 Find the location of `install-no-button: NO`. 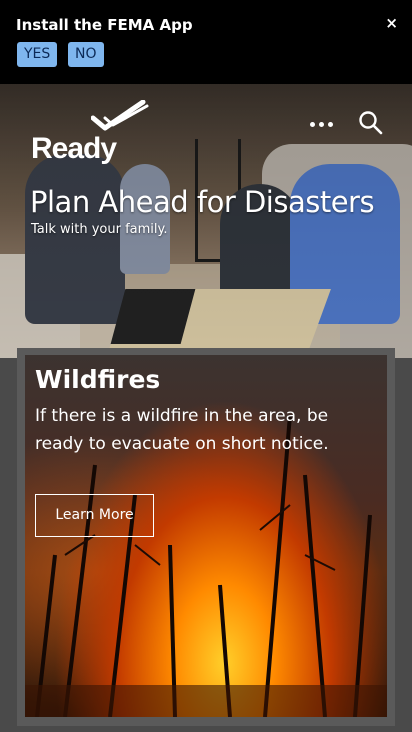

install-no-button: NO is located at coordinates (86, 54).